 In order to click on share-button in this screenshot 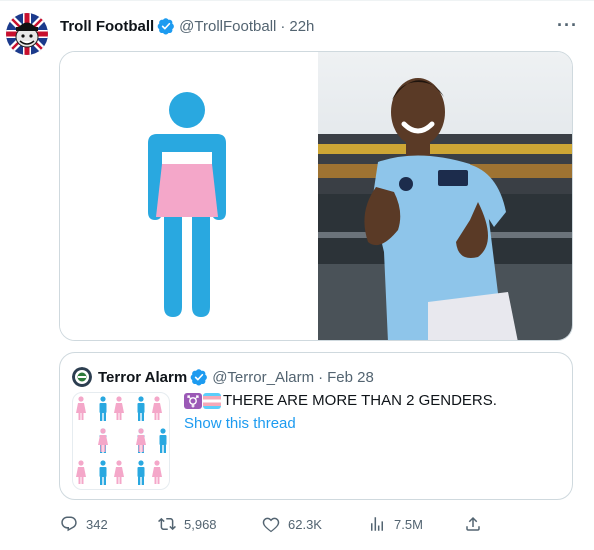, I will do `click(477, 524)`.